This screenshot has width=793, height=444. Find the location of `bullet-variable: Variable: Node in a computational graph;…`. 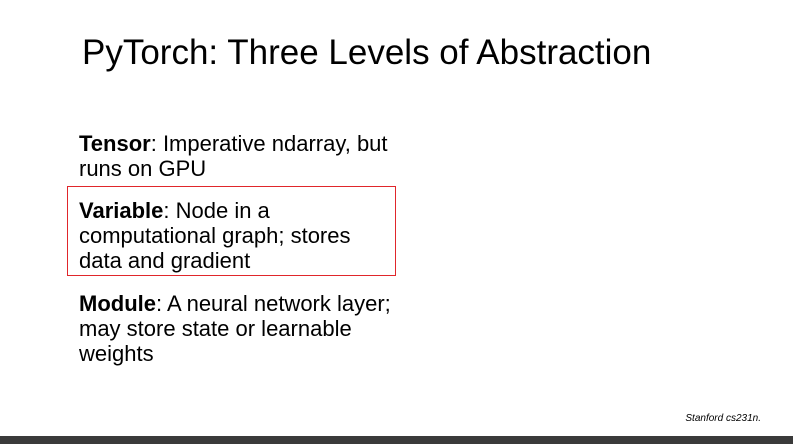

bullet-variable: Variable: Node in a computational graph;… is located at coordinates (239, 235).